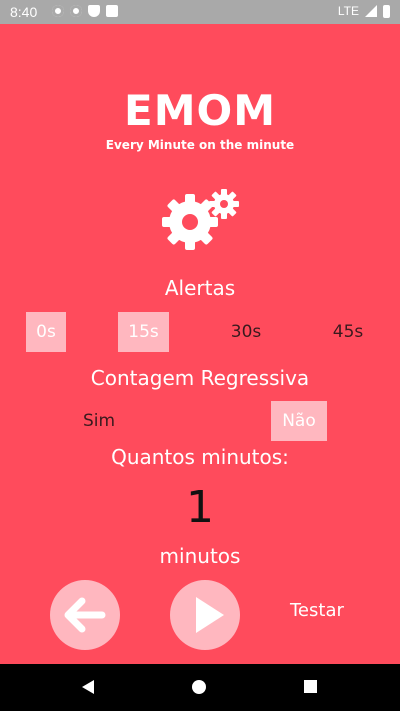 This screenshot has height=711, width=400. Describe the element at coordinates (46, 332) in the screenshot. I see `alert-option-0s: 0s` at that location.